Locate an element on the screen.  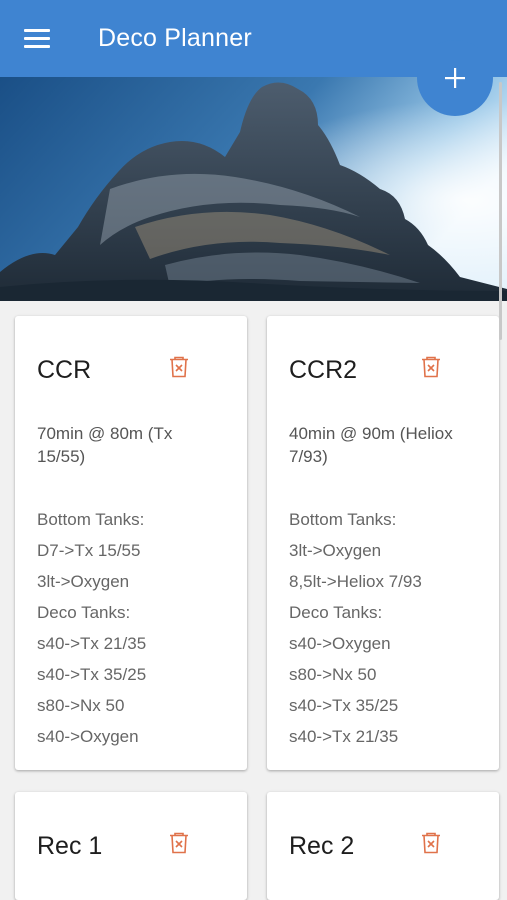
card-title: Rec 1 is located at coordinates (70, 846).